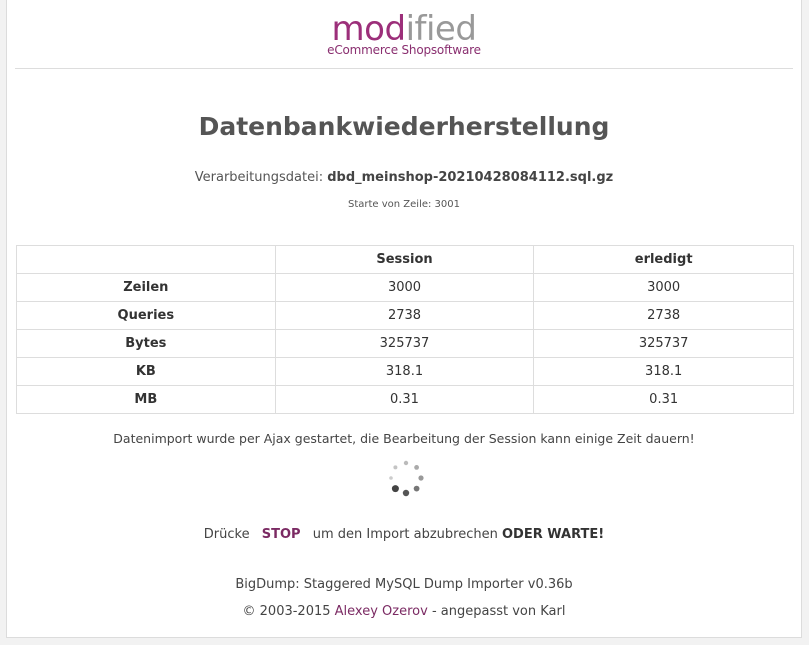 Image resolution: width=809 pixels, height=645 pixels. Describe the element at coordinates (281, 534) in the screenshot. I see `stop-link: STOP` at that location.